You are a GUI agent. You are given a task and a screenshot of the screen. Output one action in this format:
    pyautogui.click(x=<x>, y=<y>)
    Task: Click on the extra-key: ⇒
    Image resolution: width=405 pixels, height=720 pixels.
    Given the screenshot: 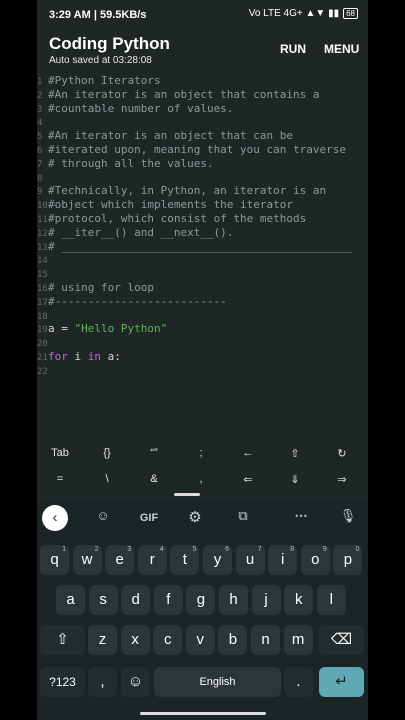 What is the action you would take?
    pyautogui.click(x=342, y=479)
    